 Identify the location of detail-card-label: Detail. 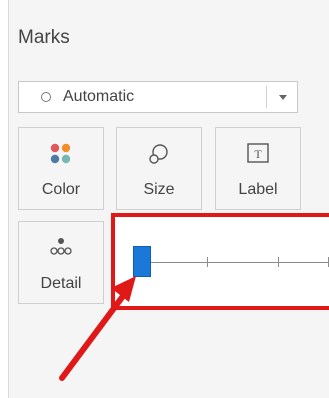
(61, 283).